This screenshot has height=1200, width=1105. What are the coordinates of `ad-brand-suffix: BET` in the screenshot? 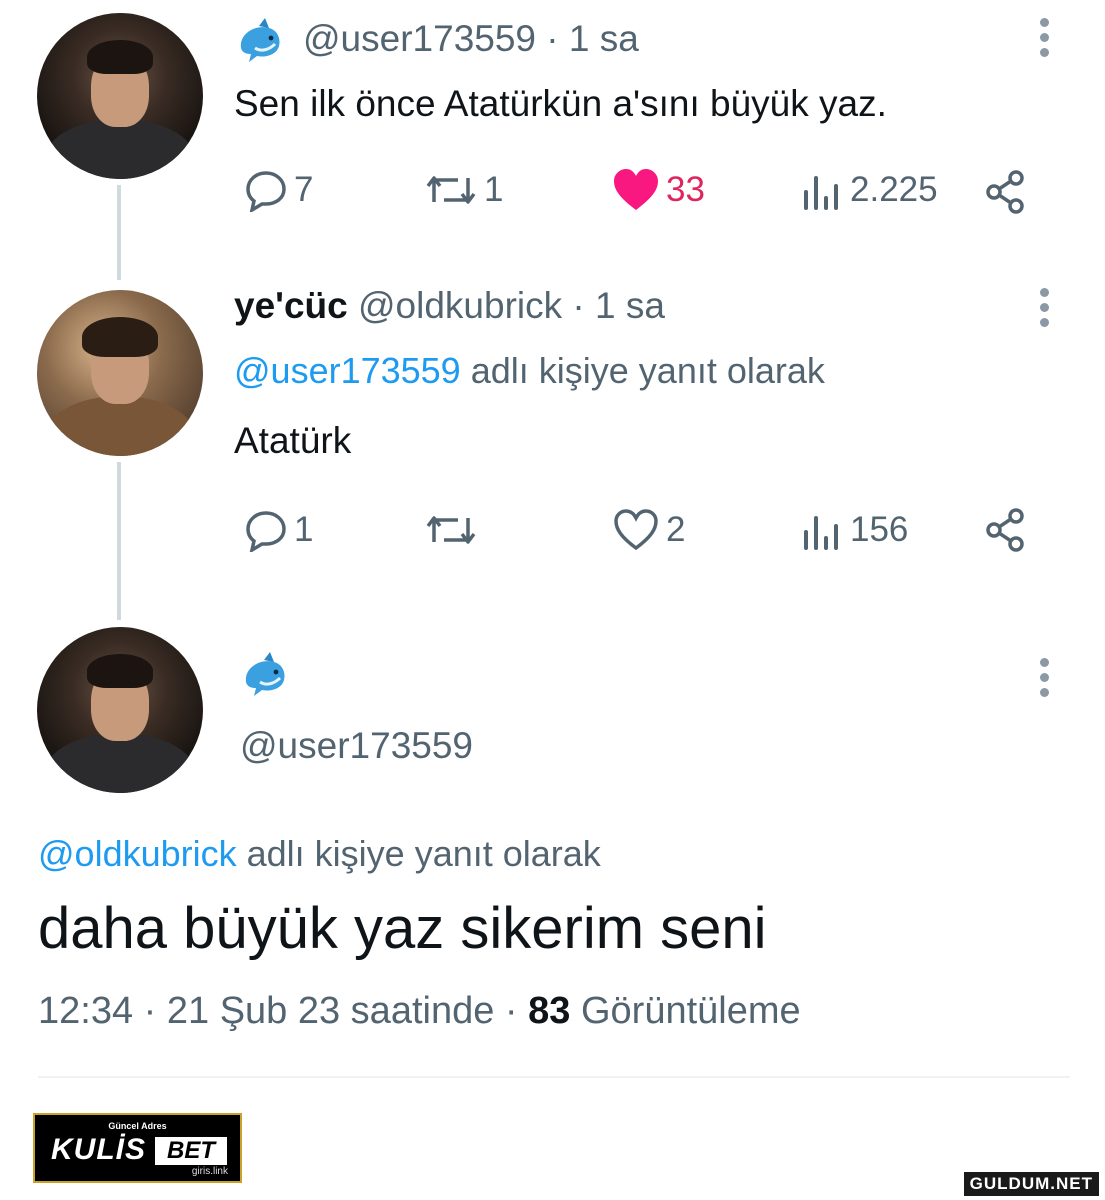 It's located at (191, 1151).